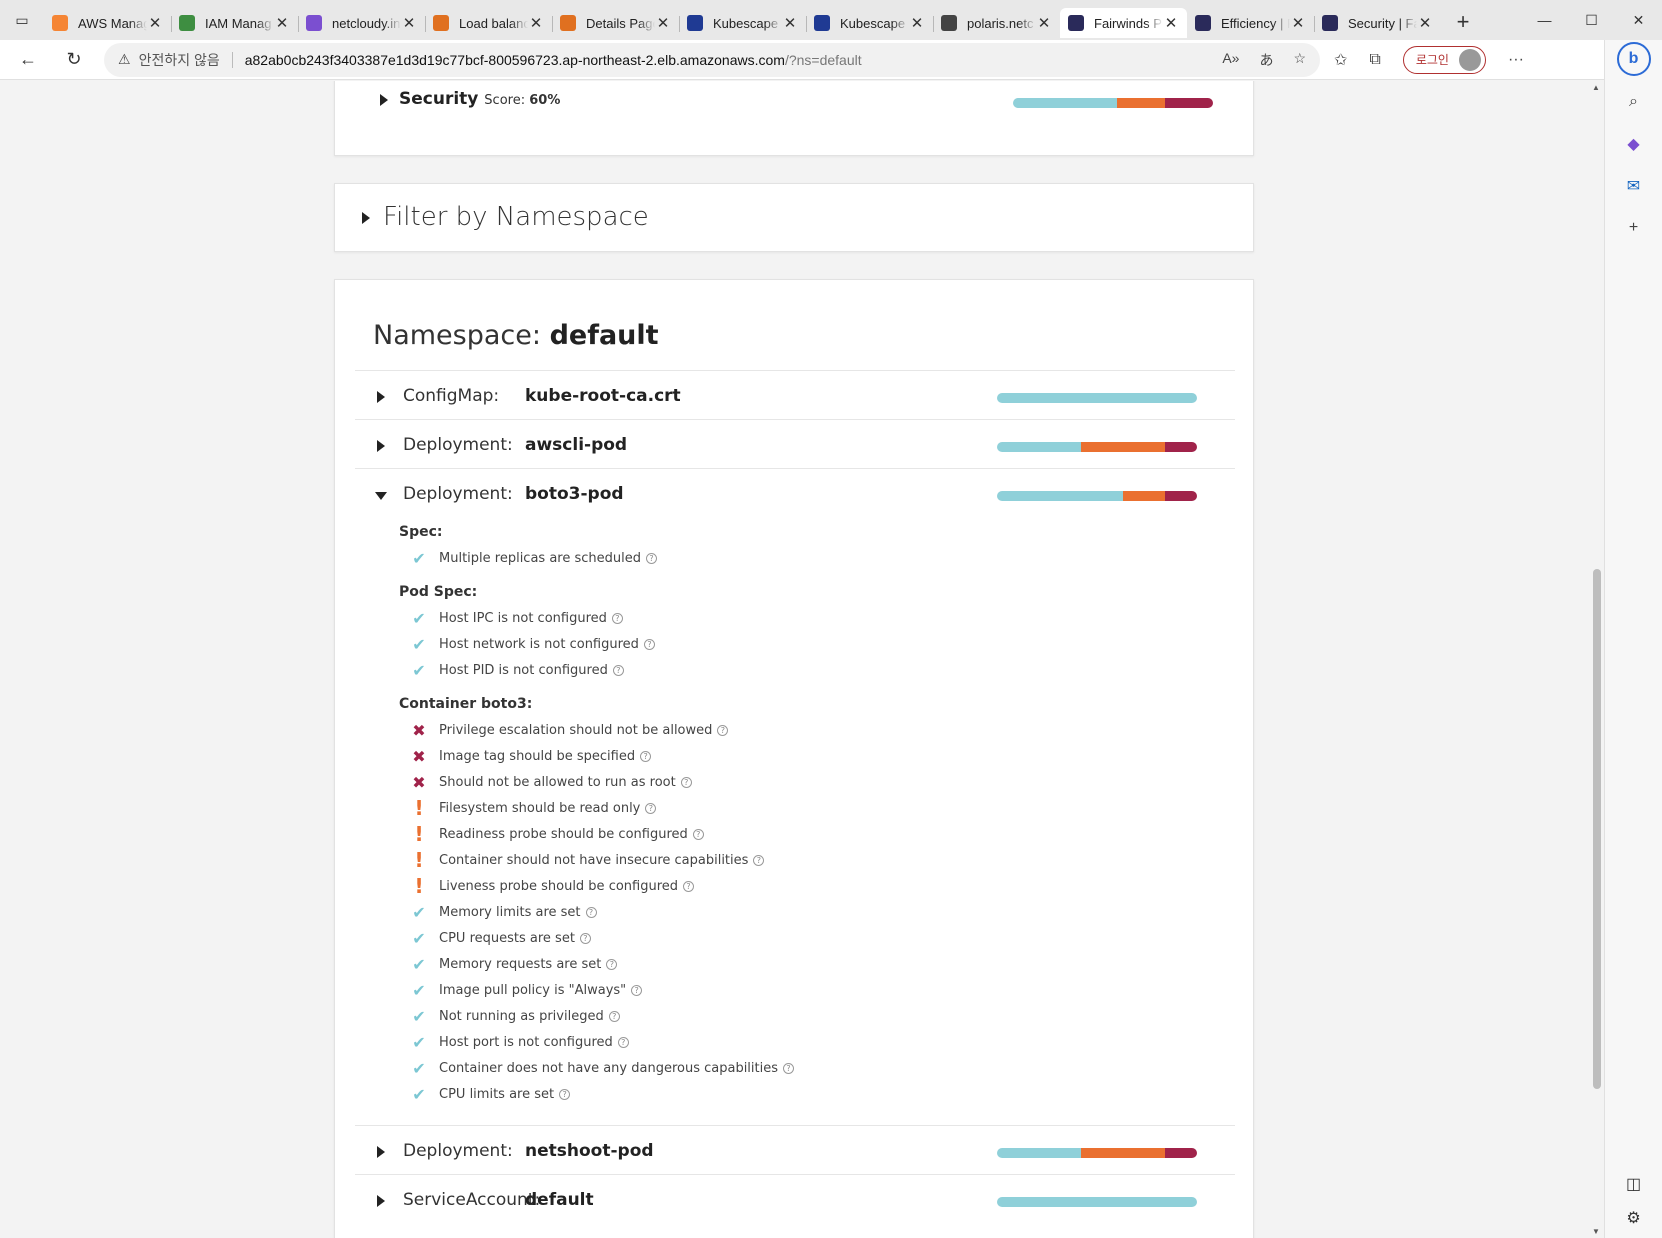 The height and width of the screenshot is (1238, 1662). What do you see at coordinates (234, 23) in the screenshot?
I see `browser-tab: IAM Manag ✕` at bounding box center [234, 23].